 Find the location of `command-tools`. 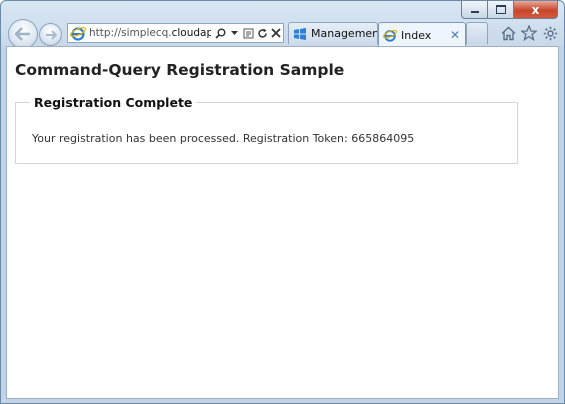

command-tools is located at coordinates (529, 33).